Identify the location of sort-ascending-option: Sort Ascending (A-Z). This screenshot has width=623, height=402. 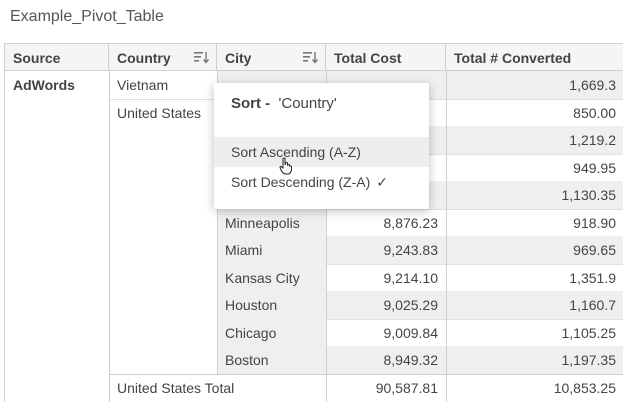
(321, 152).